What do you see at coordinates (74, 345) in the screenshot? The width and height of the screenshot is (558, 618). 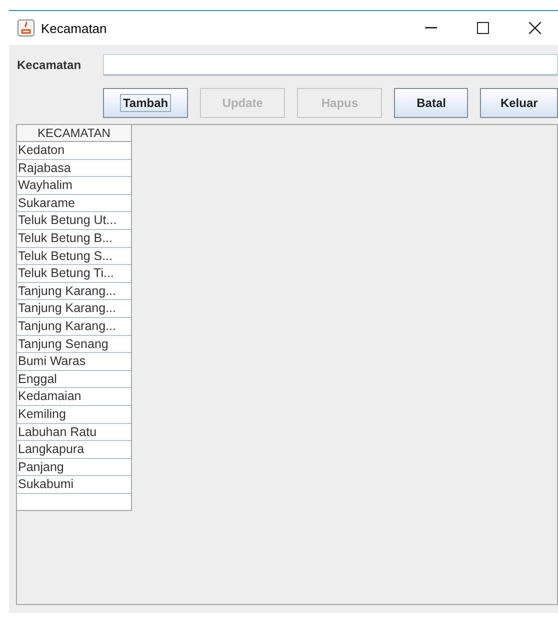 I see `table-cell: Tanjung Senang` at bounding box center [74, 345].